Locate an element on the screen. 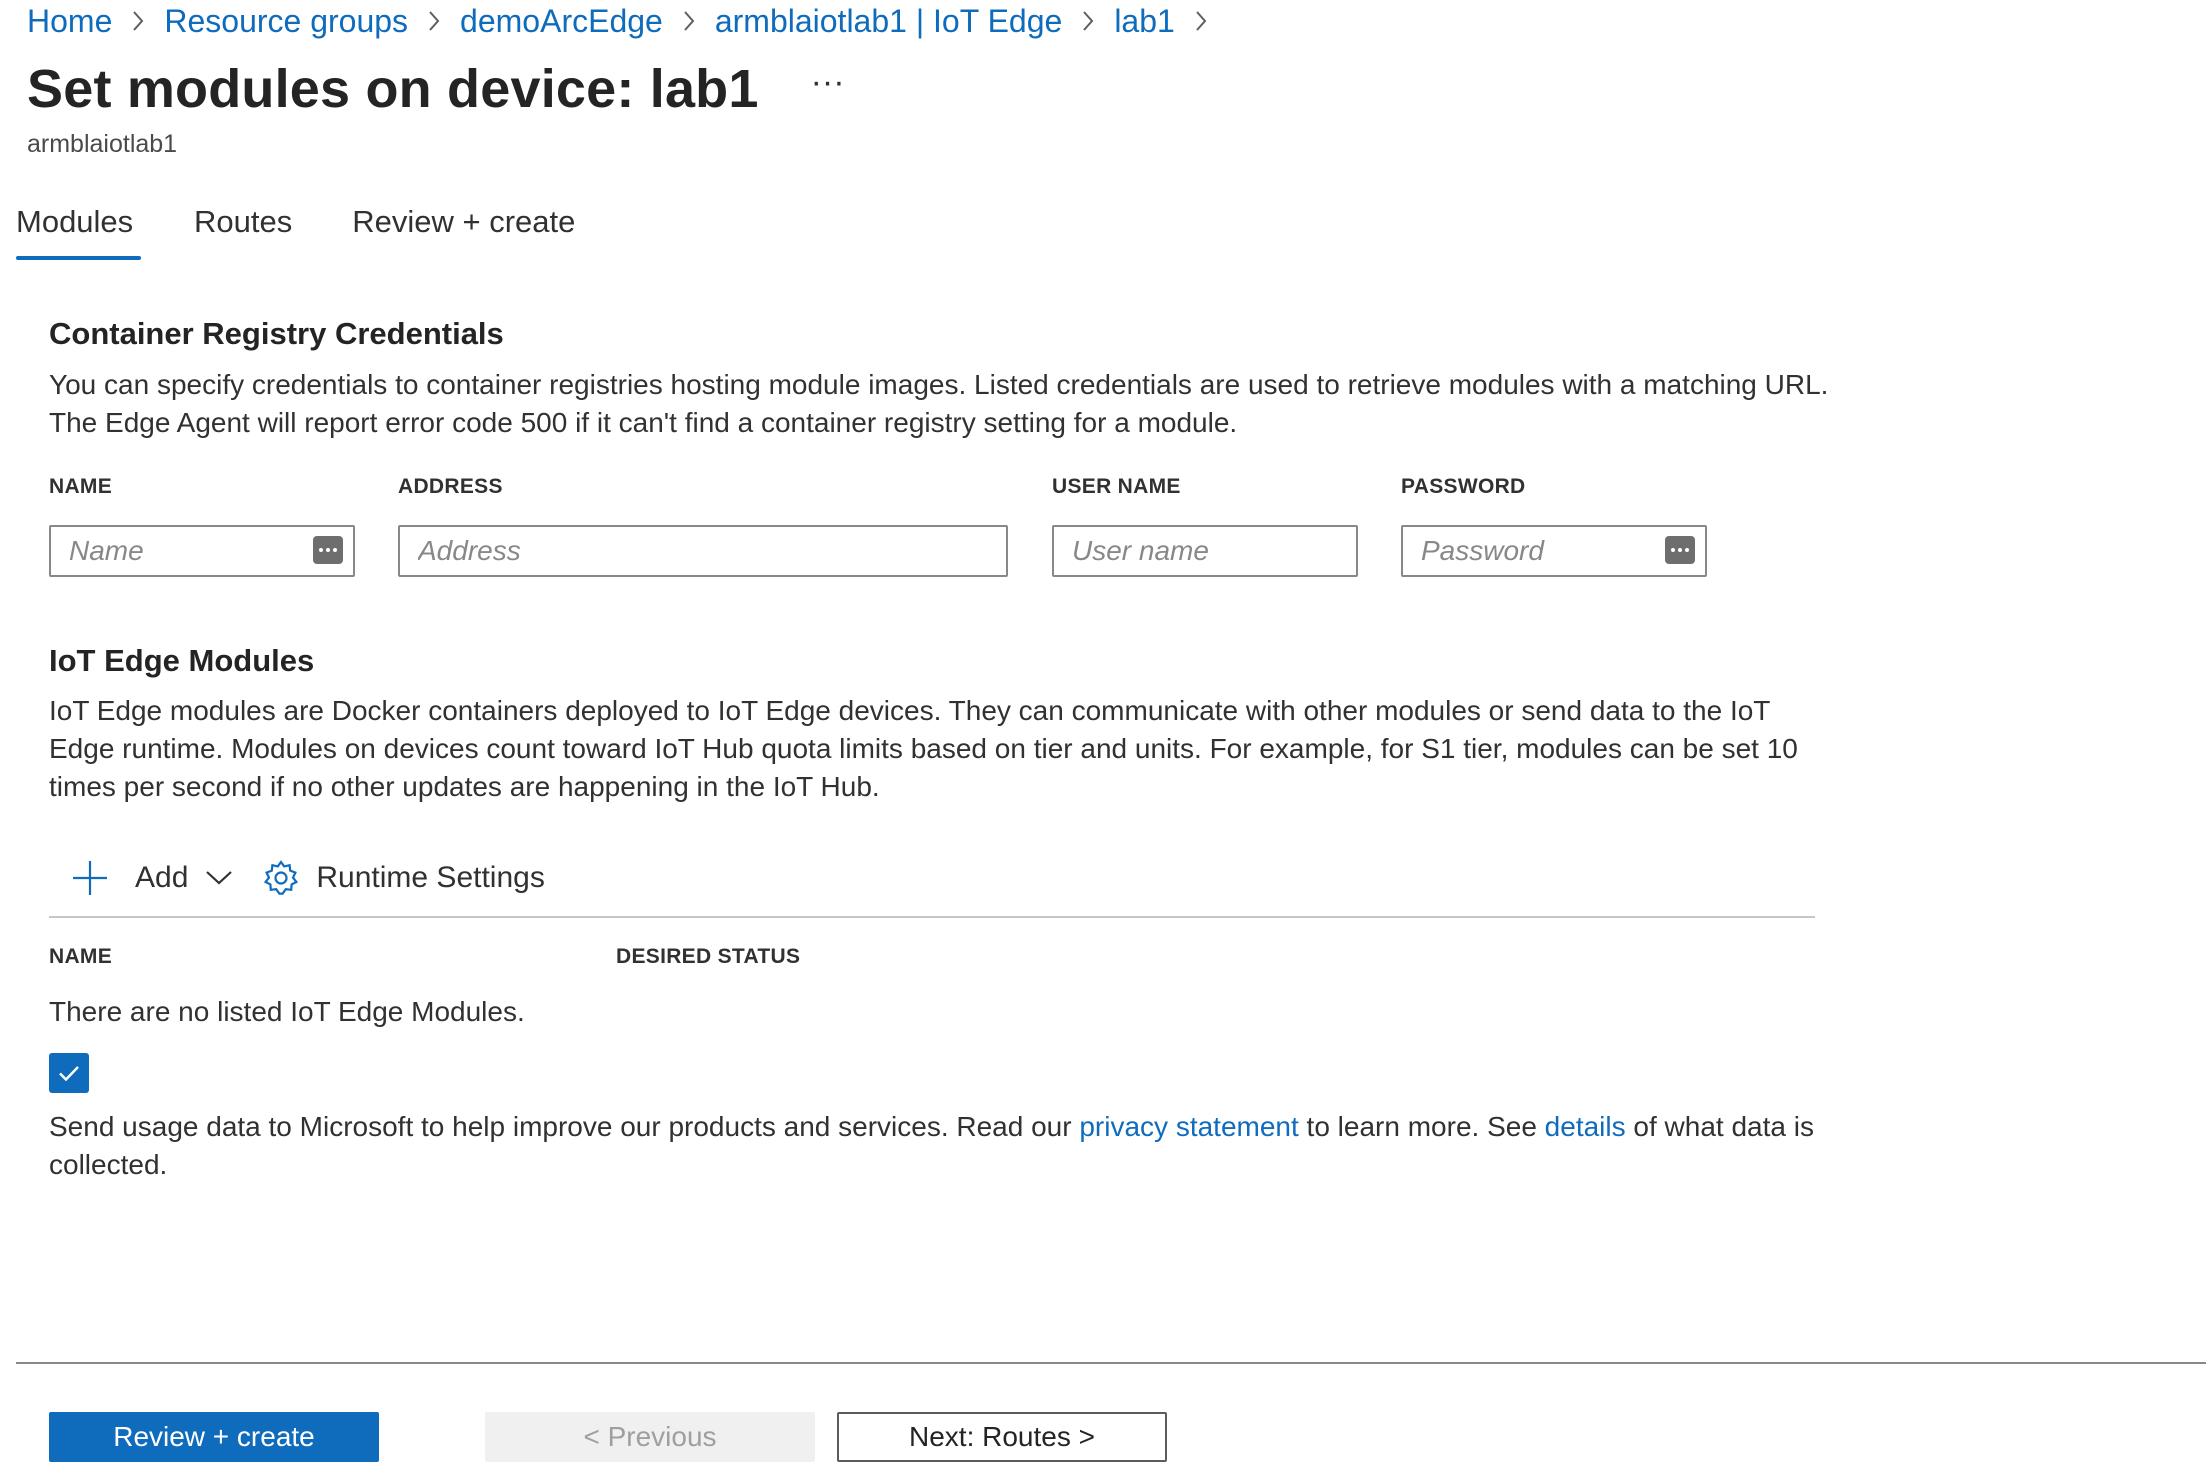  consent-text-2: to learn more. See is located at coordinates (1421, 1126).